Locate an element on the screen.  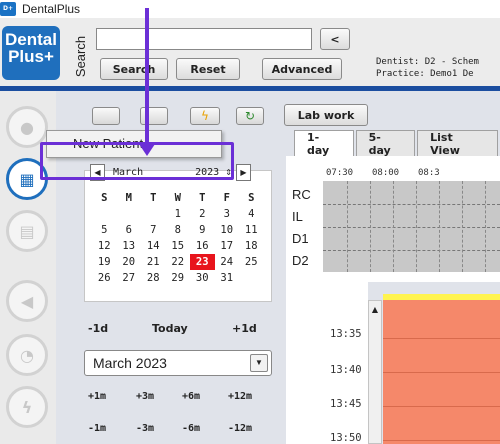
chevron-down-icon: ▼ is located at coordinates (259, 363).